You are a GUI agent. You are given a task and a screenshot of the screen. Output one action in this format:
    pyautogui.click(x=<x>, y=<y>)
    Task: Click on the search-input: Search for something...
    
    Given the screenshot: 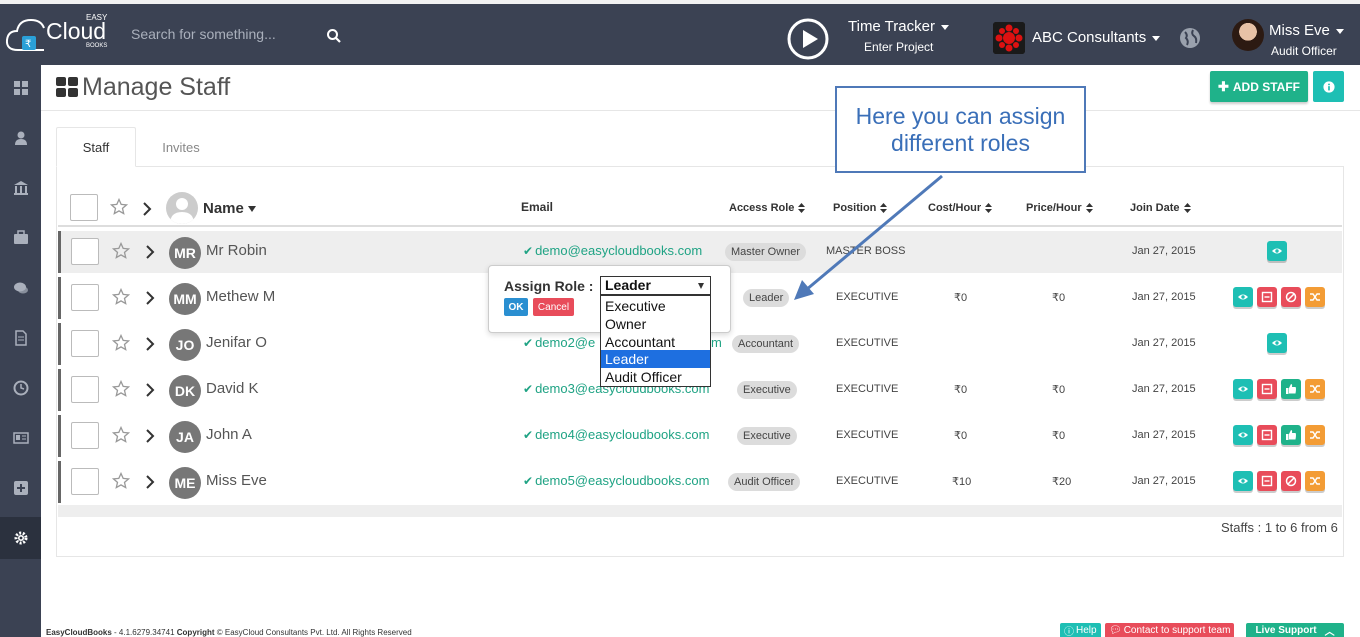 What is the action you would take?
    pyautogui.click(x=231, y=34)
    